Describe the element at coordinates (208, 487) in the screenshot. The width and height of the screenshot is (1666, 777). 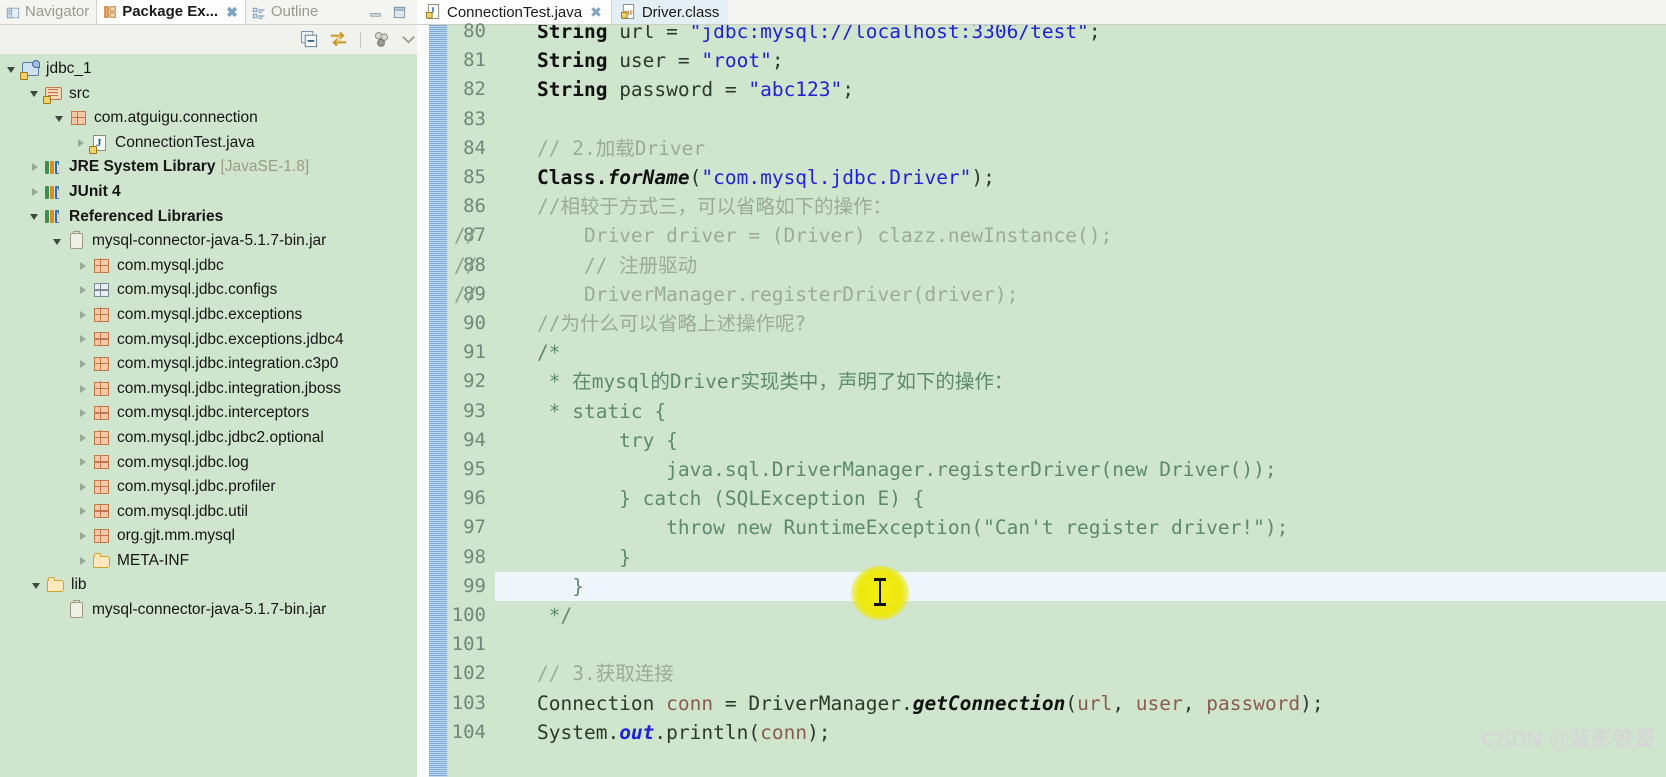
I see `tree-item: com.mysql.jdbc.profiler` at that location.